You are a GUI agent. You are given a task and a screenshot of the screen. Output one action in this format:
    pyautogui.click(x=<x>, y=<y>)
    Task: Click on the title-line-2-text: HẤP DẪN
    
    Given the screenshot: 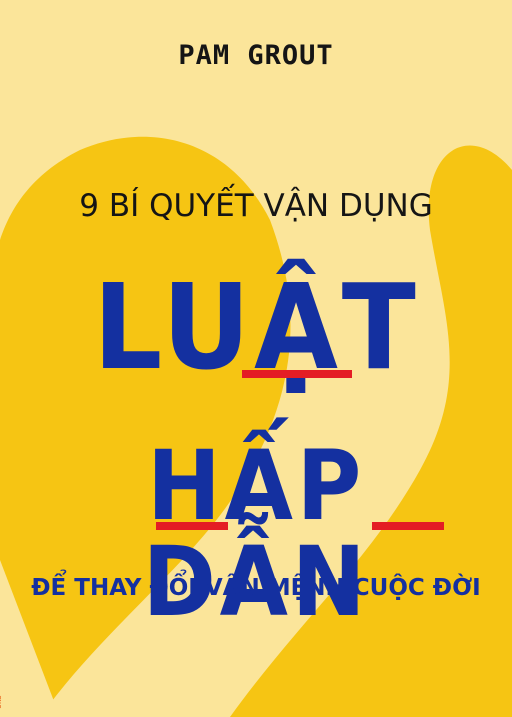 What is the action you would take?
    pyautogui.click(x=256, y=534)
    